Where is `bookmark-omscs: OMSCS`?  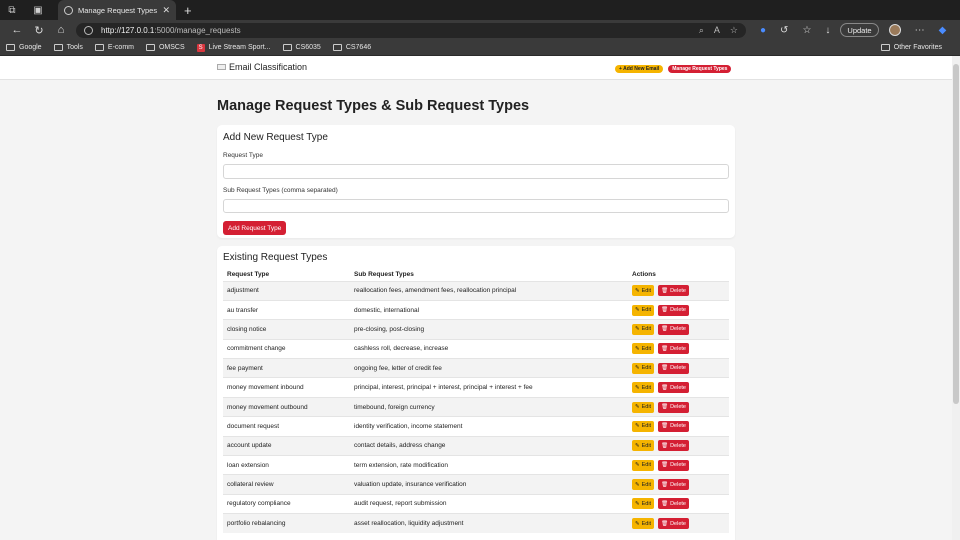
bookmark-omscs: OMSCS is located at coordinates (165, 47).